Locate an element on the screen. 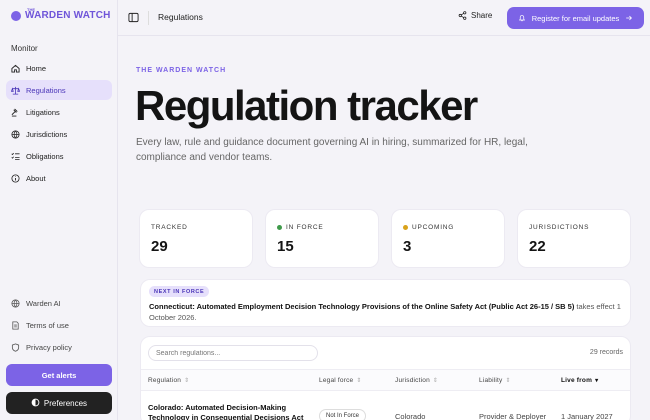 The height and width of the screenshot is (420, 650). stat-card-jurisdictions: JURISDICTIONS 22 is located at coordinates (574, 238).